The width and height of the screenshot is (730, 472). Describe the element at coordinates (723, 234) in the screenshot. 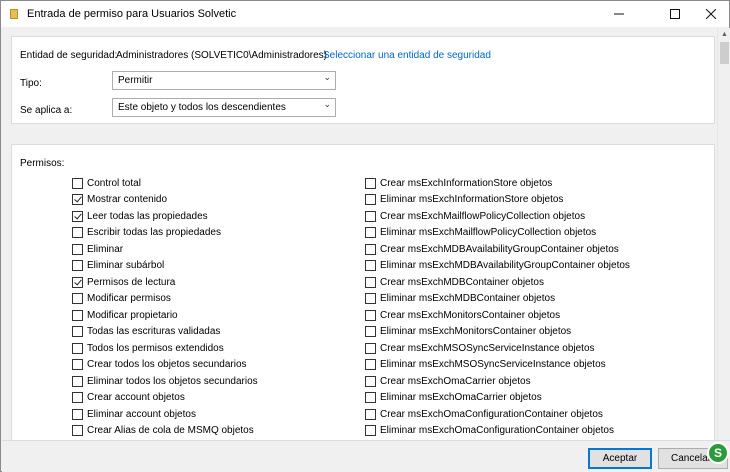

I see `vertical-scrollbar: ▲` at that location.